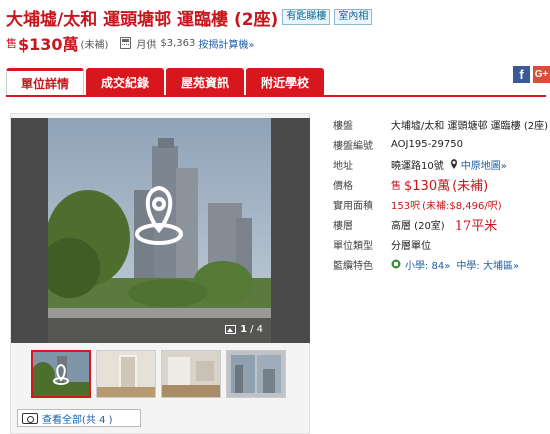 Image resolution: width=550 pixels, height=434 pixels. I want to click on google-plus-share-icon: G+, so click(541, 74).